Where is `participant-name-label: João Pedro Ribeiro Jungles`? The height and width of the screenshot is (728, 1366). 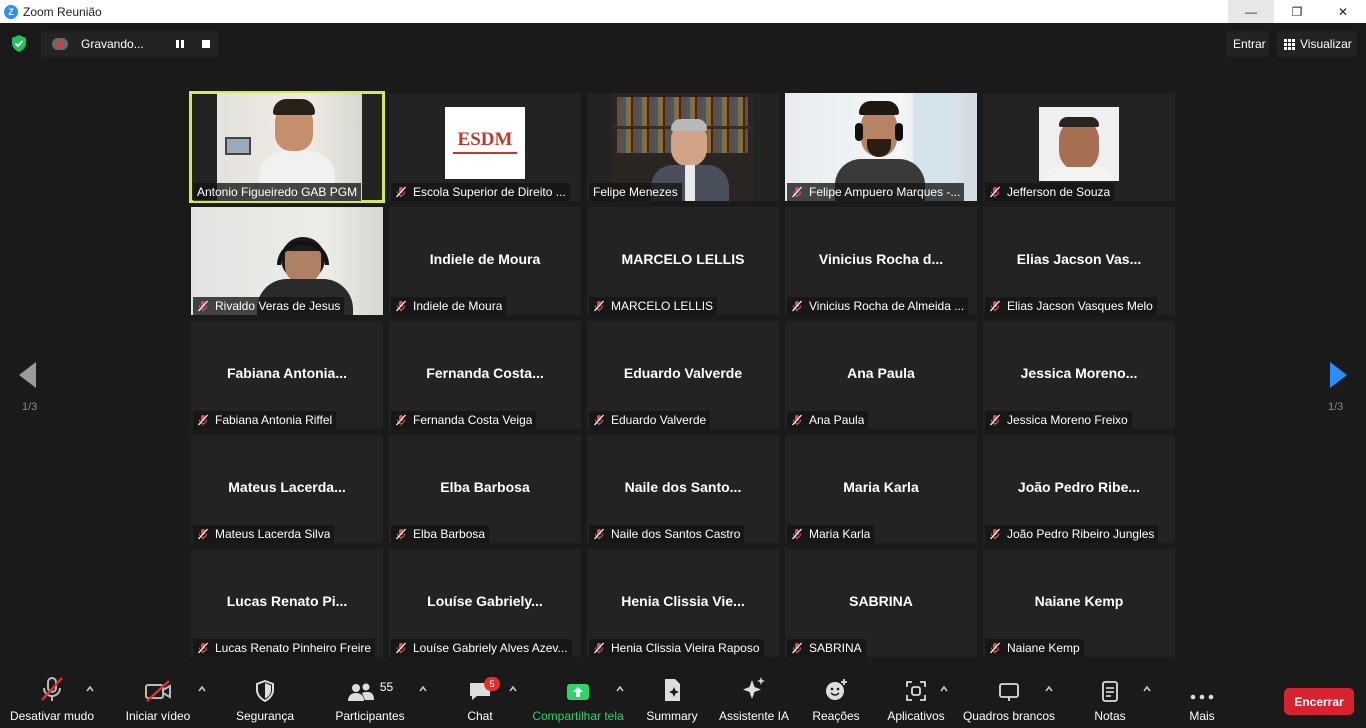
participant-name-label: João Pedro Ribeiro Jungles is located at coordinates (1072, 534).